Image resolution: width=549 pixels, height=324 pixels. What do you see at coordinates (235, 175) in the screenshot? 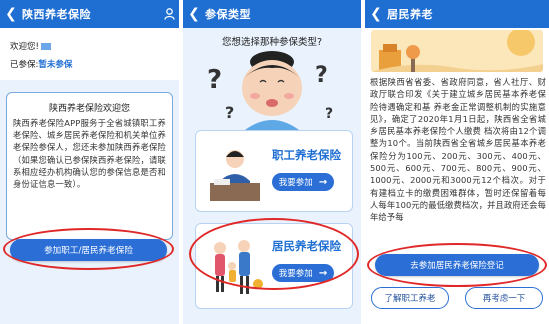
I see `office-worker-illustration` at bounding box center [235, 175].